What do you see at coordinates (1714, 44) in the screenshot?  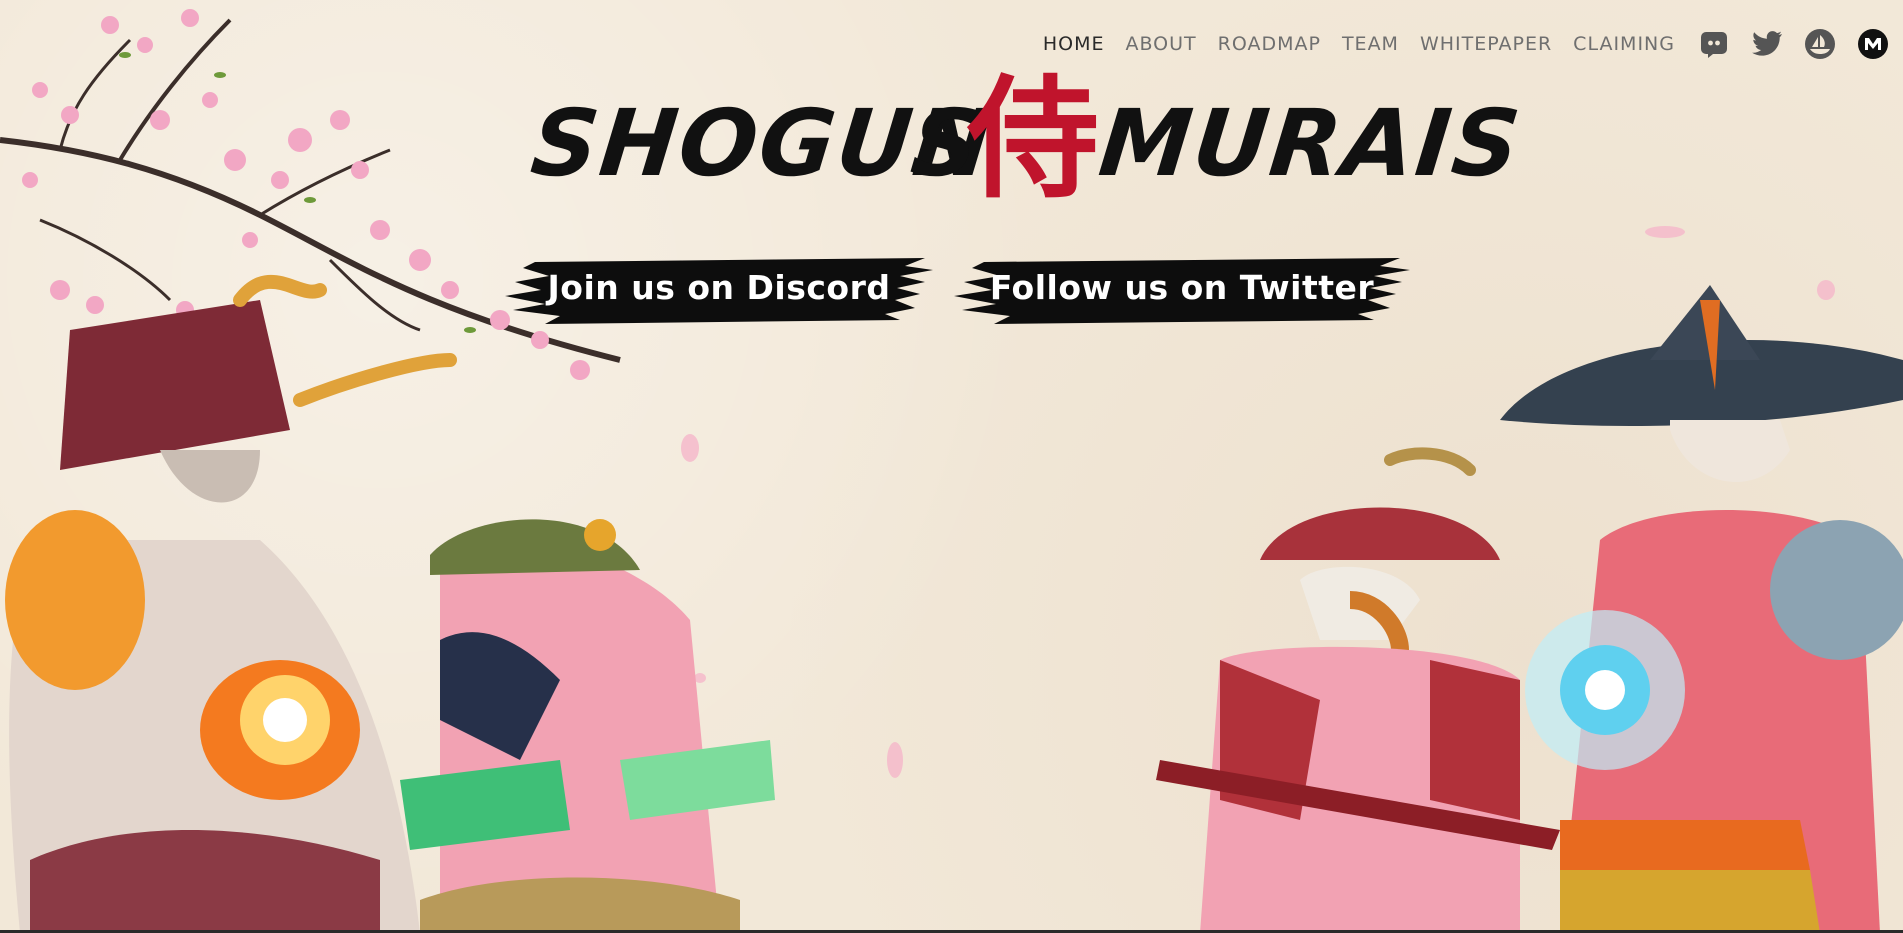 I see `discord-icon` at bounding box center [1714, 44].